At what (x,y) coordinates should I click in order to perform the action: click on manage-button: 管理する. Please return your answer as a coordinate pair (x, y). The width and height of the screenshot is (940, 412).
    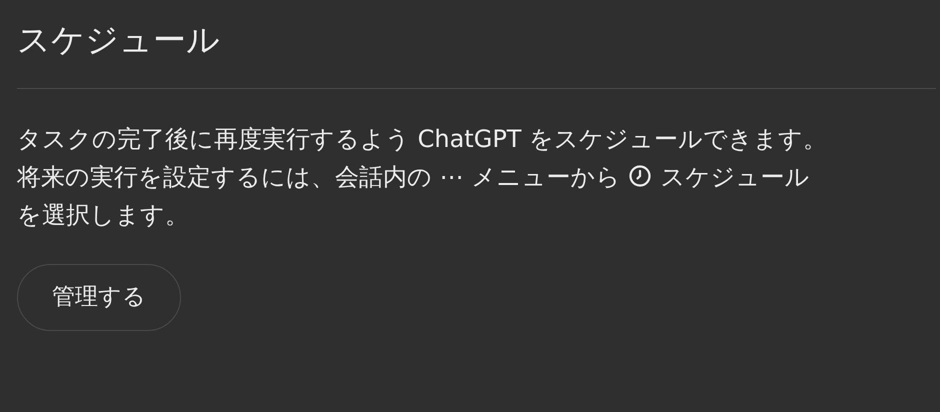
    Looking at the image, I should click on (99, 297).